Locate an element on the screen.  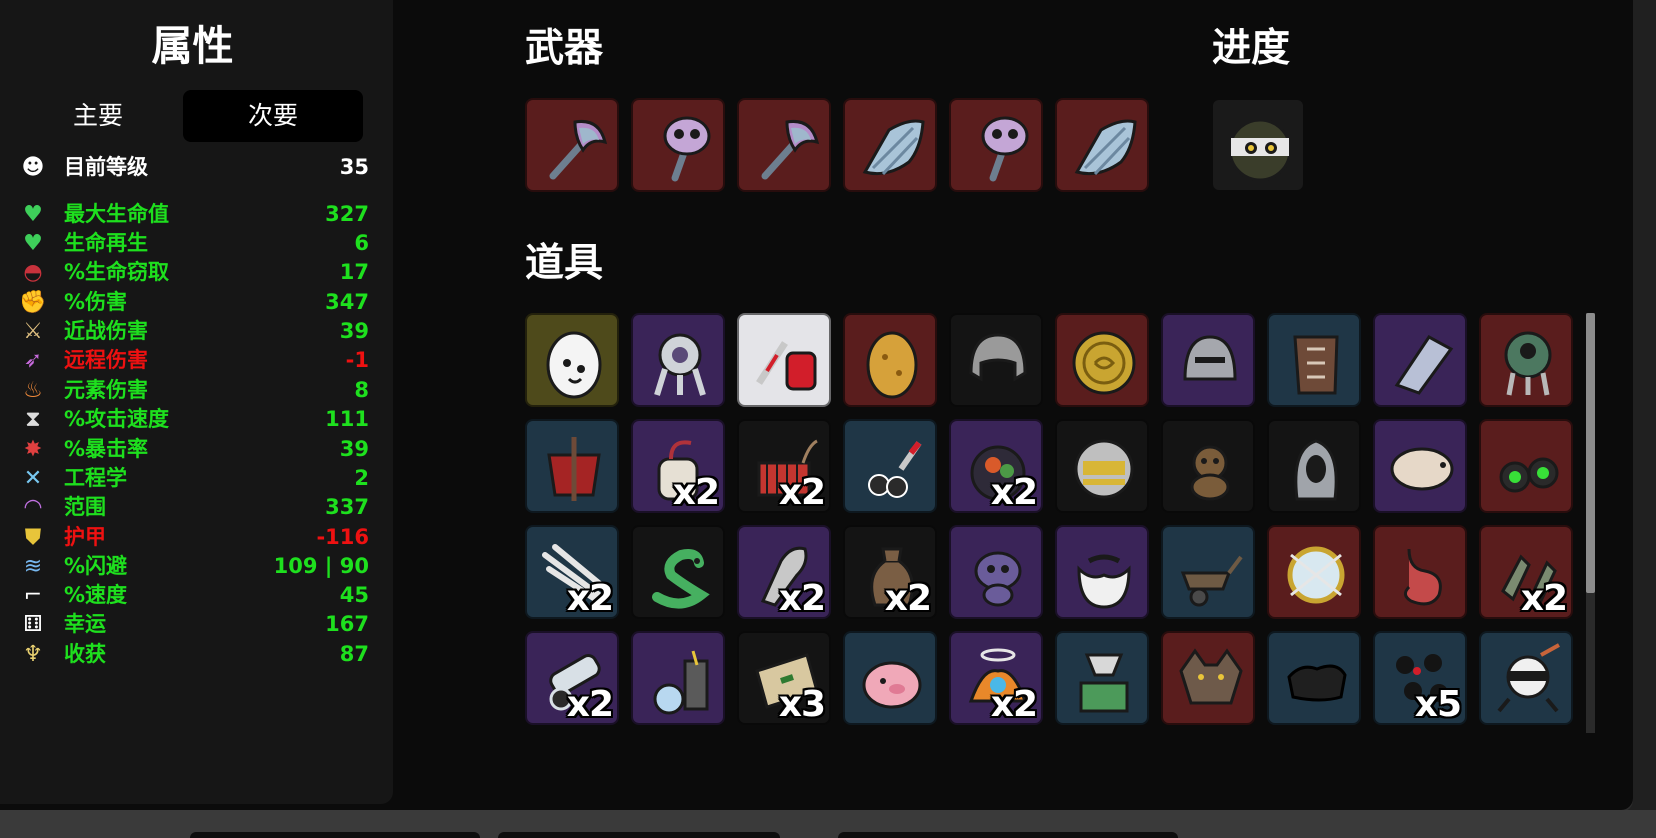
stat-value: 327 is located at coordinates (347, 214).